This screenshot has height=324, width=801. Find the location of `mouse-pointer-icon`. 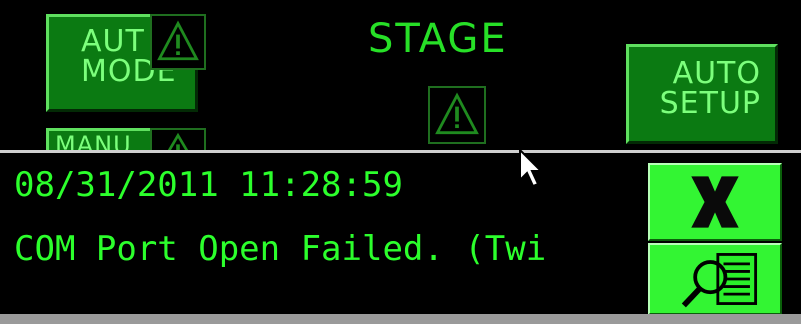

mouse-pointer-icon is located at coordinates (531, 168).